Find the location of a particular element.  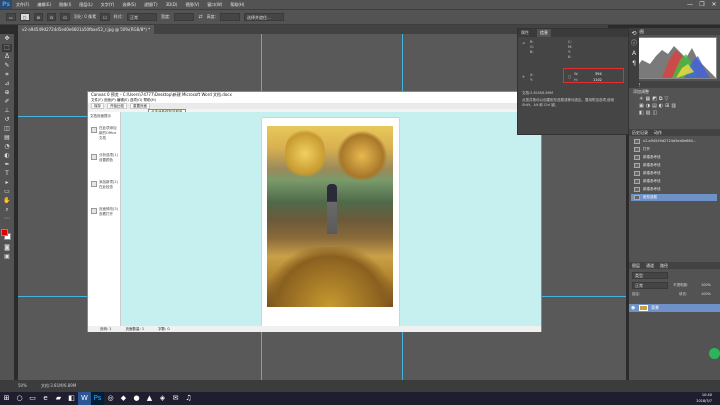

crop-tool-icon: ⌗ is located at coordinates (7, 75).